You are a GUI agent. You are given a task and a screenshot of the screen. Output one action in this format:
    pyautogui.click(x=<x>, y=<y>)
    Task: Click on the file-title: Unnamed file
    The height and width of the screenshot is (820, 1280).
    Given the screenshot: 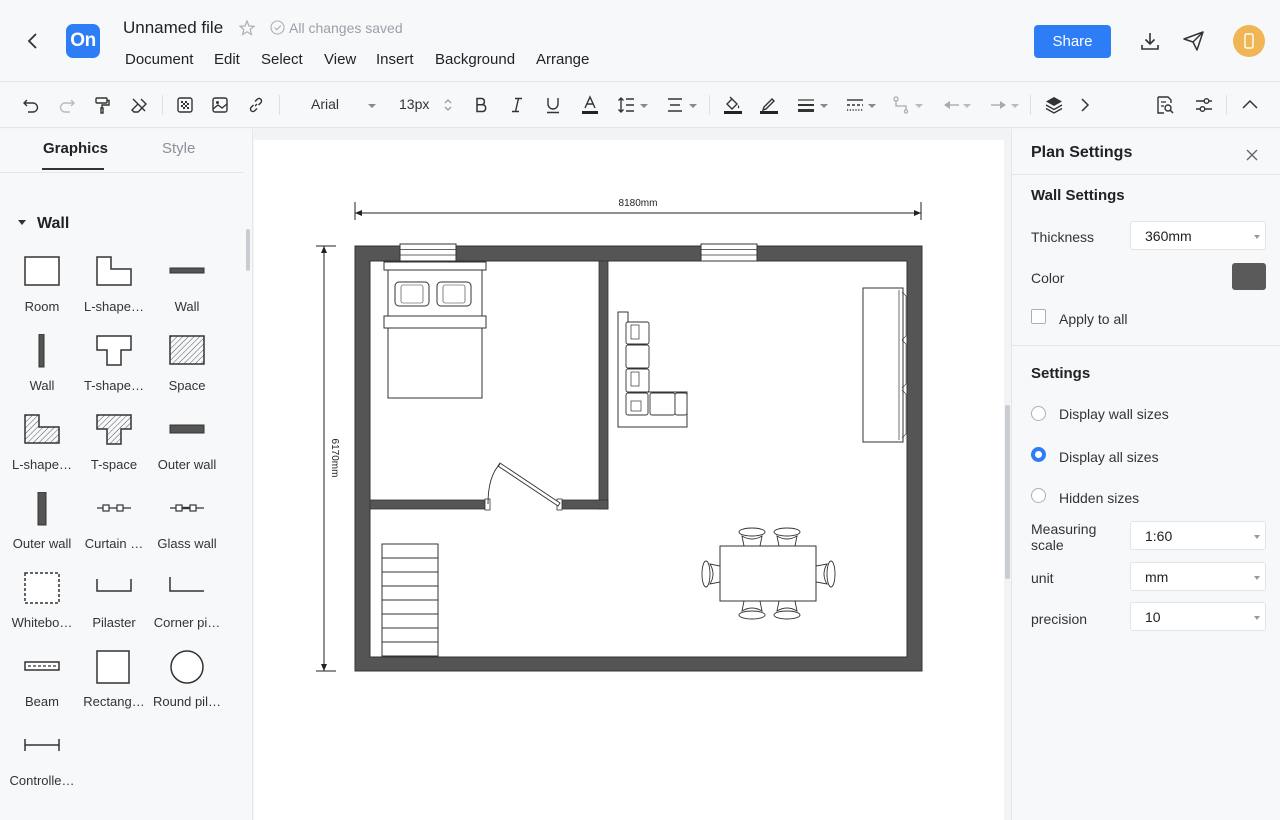 What is the action you would take?
    pyautogui.click(x=173, y=28)
    